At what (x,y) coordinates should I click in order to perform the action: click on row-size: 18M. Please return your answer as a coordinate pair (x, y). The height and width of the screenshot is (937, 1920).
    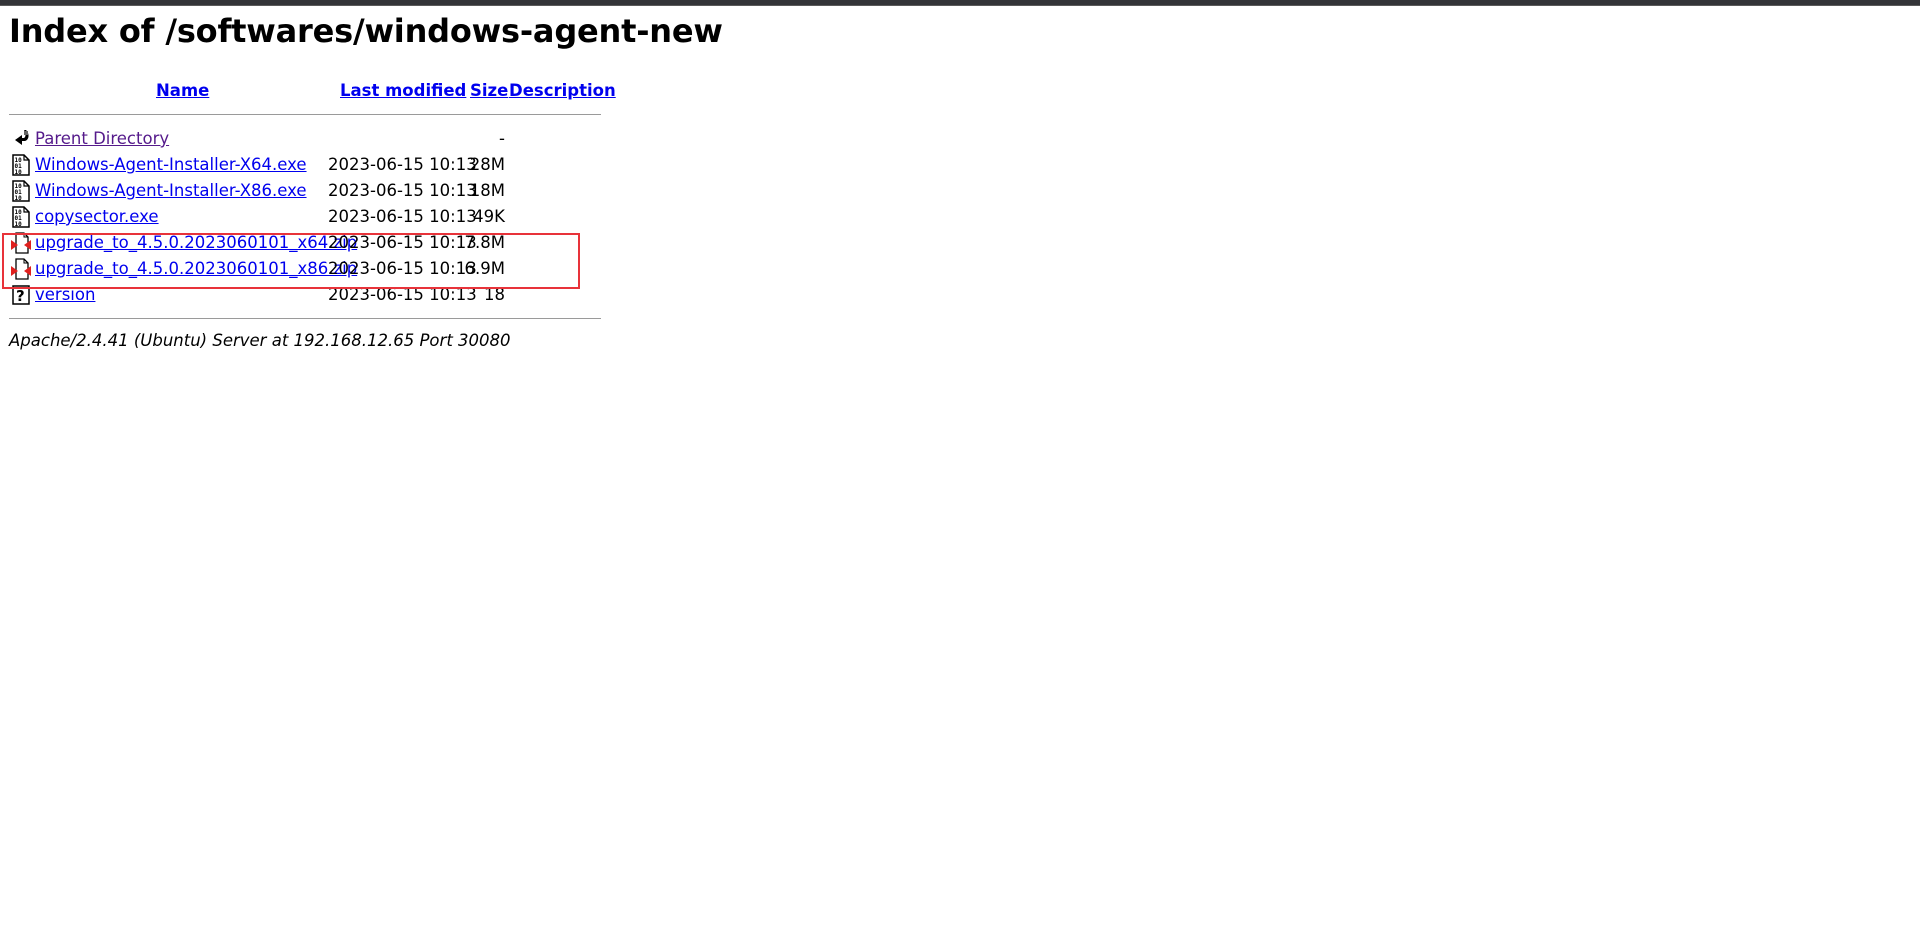
    Looking at the image, I should click on (487, 190).